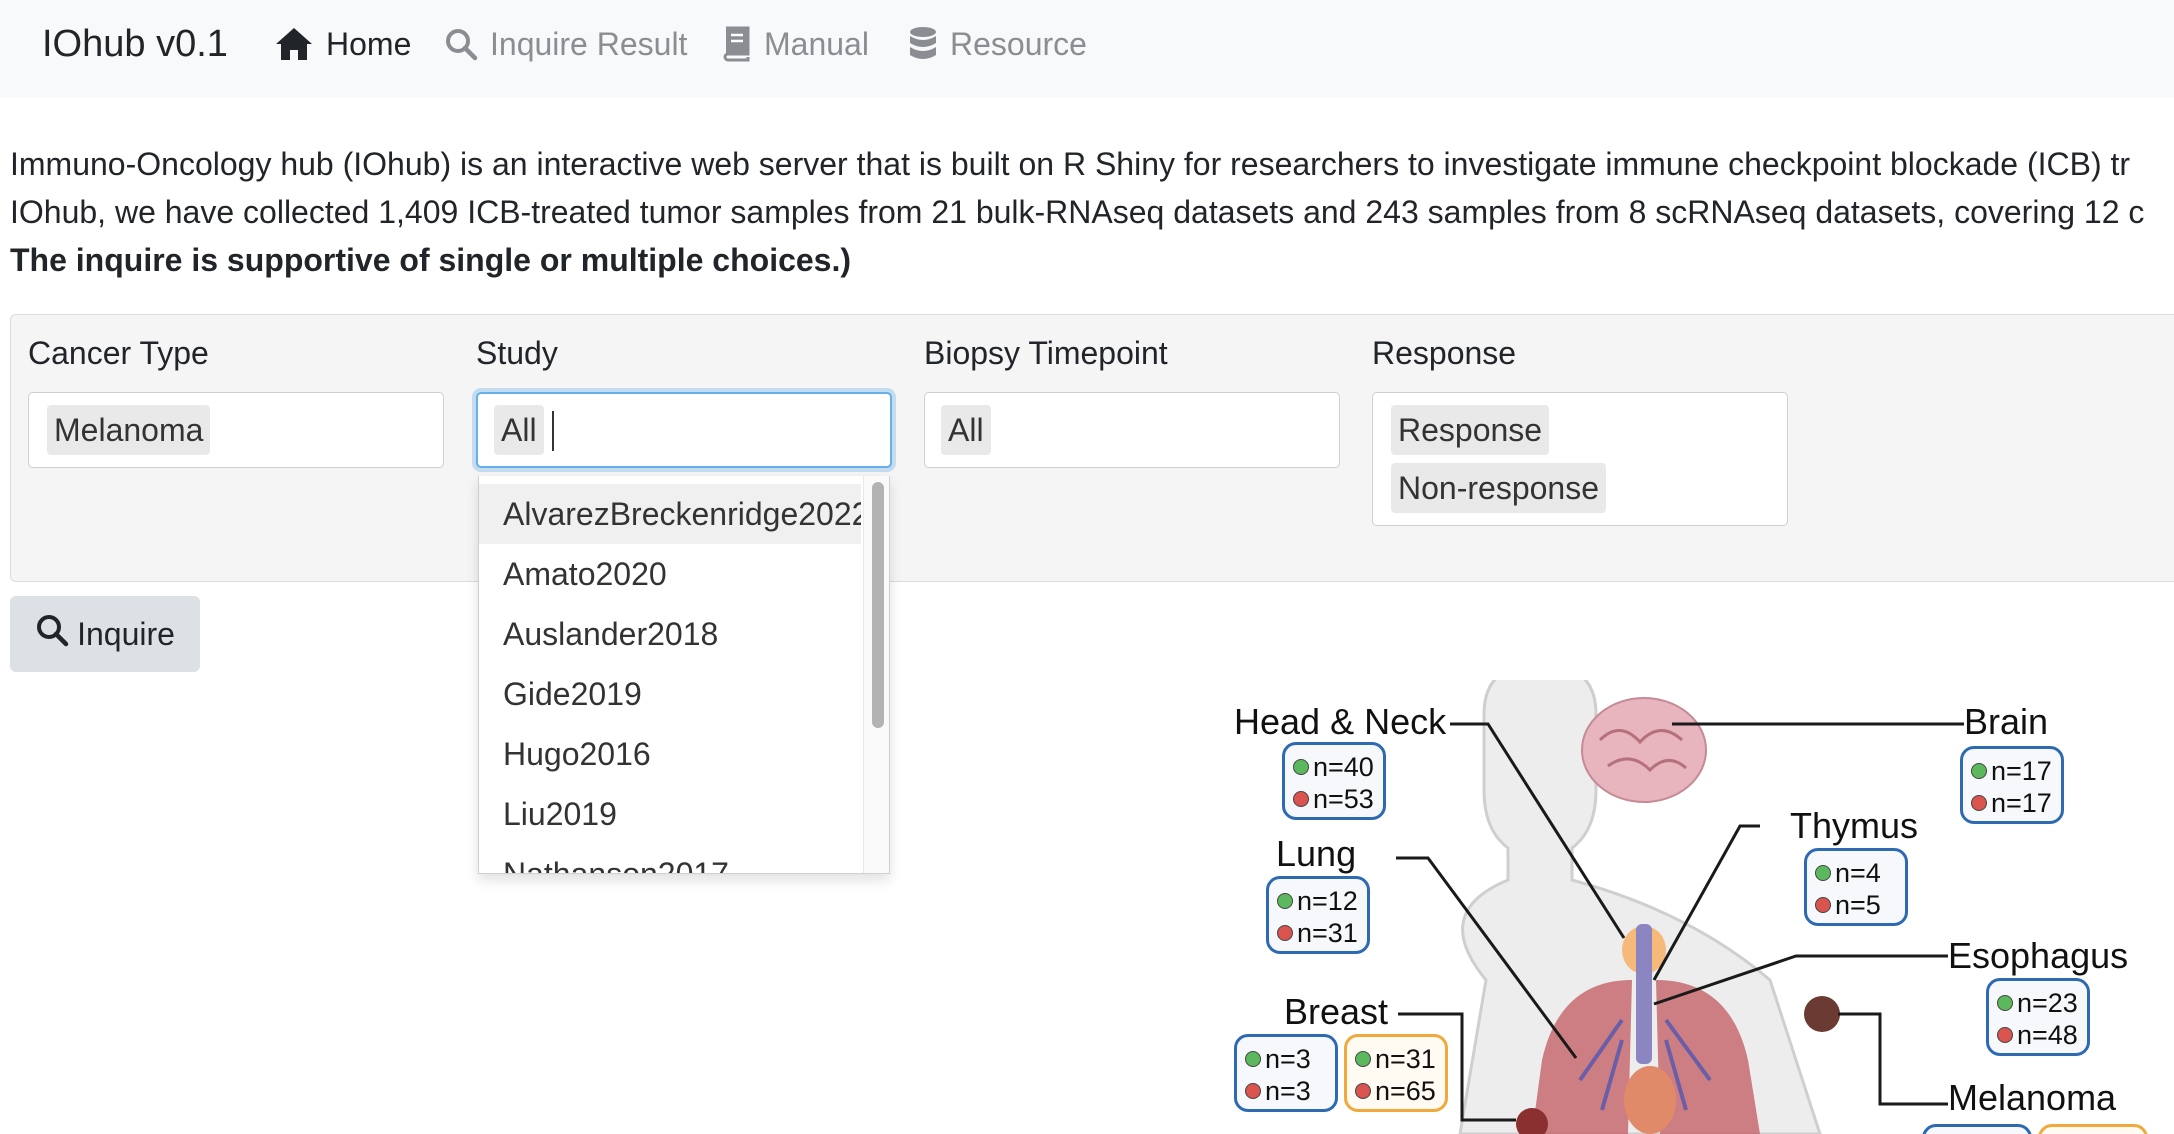 This screenshot has width=2174, height=1134. What do you see at coordinates (1132, 430) in the screenshot?
I see `biopsy-timepoint-select: All` at bounding box center [1132, 430].